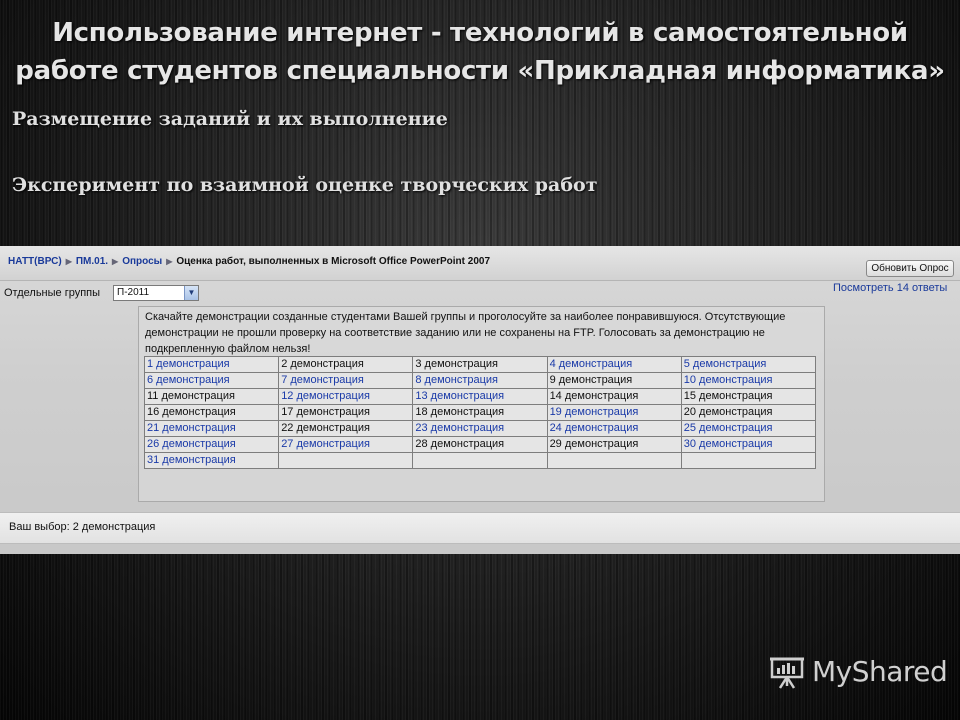 Image resolution: width=960 pixels, height=720 pixels. I want to click on choice-text: Ваш выбор: 2 демонстрация, so click(82, 527).